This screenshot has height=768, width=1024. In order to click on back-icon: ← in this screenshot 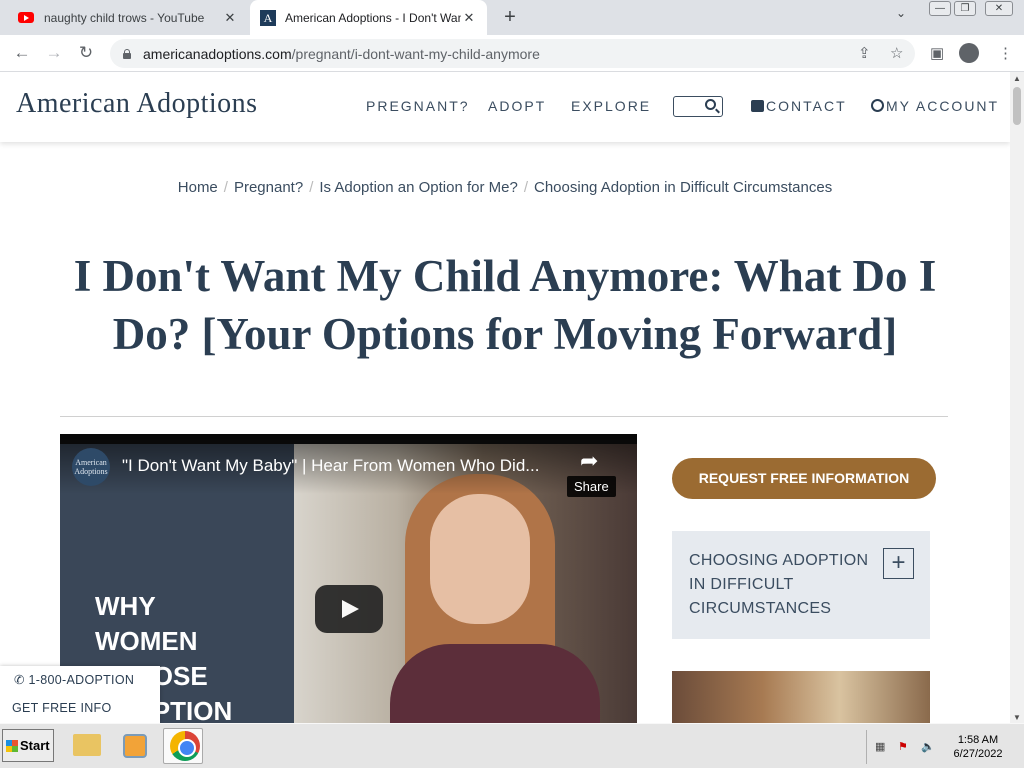, I will do `click(22, 53)`.